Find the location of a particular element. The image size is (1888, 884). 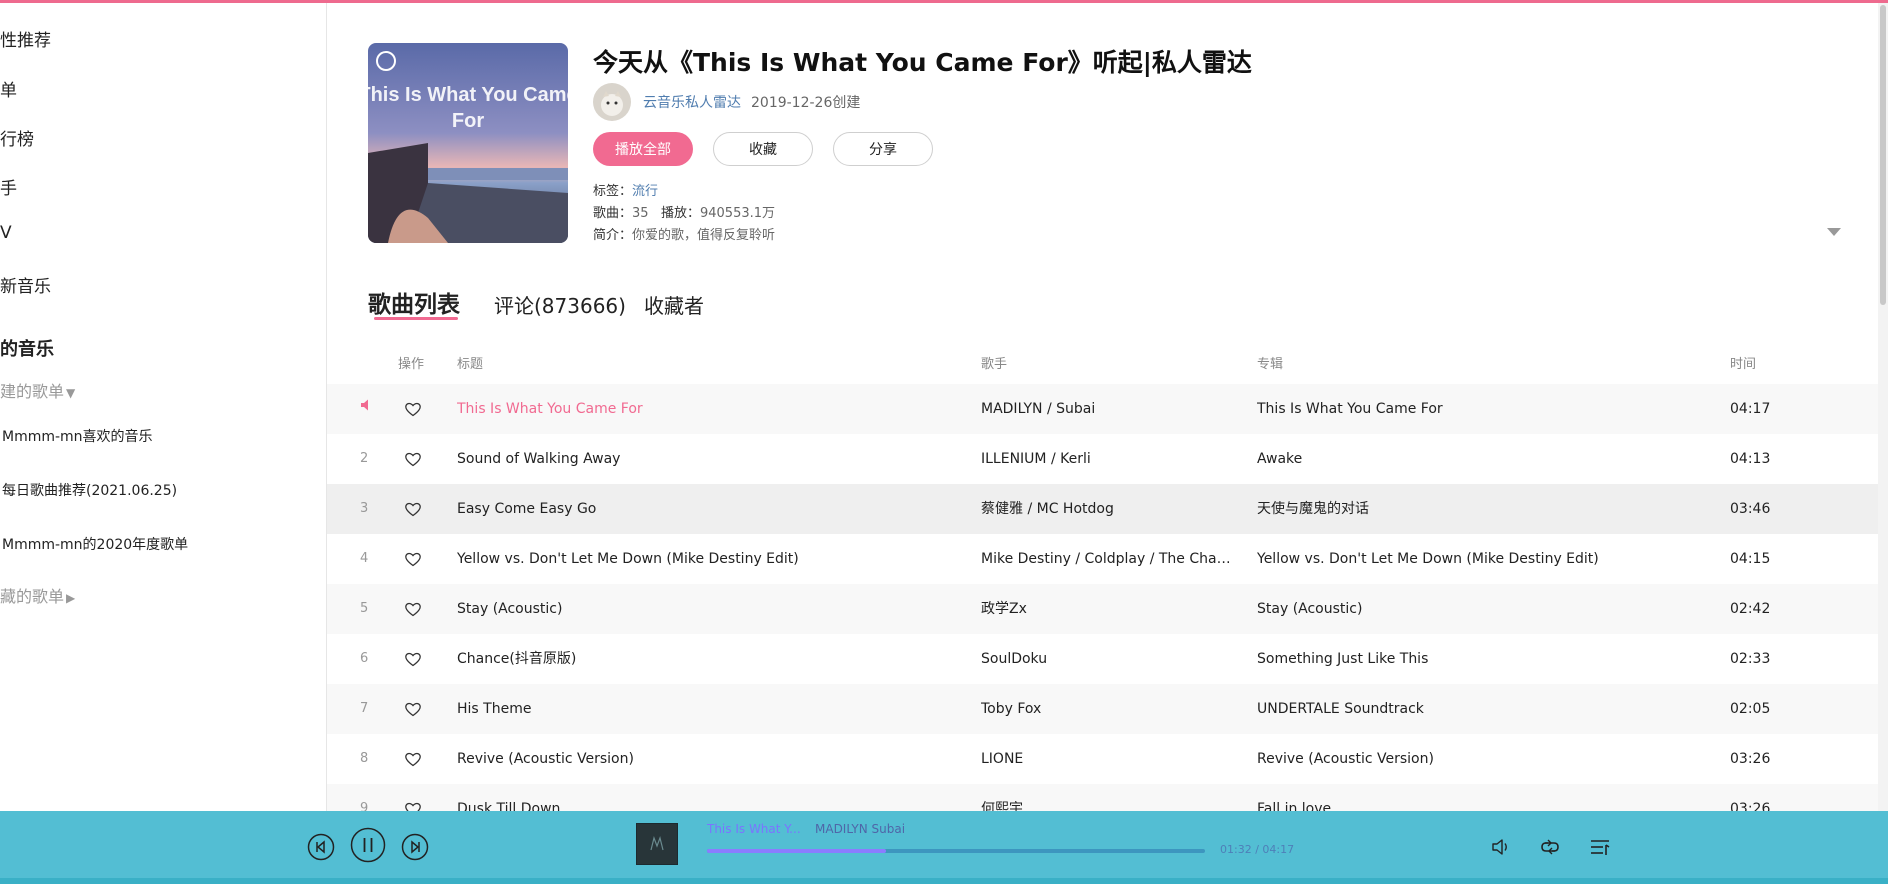

nav-item-charts: 行榜 is located at coordinates (17, 137).